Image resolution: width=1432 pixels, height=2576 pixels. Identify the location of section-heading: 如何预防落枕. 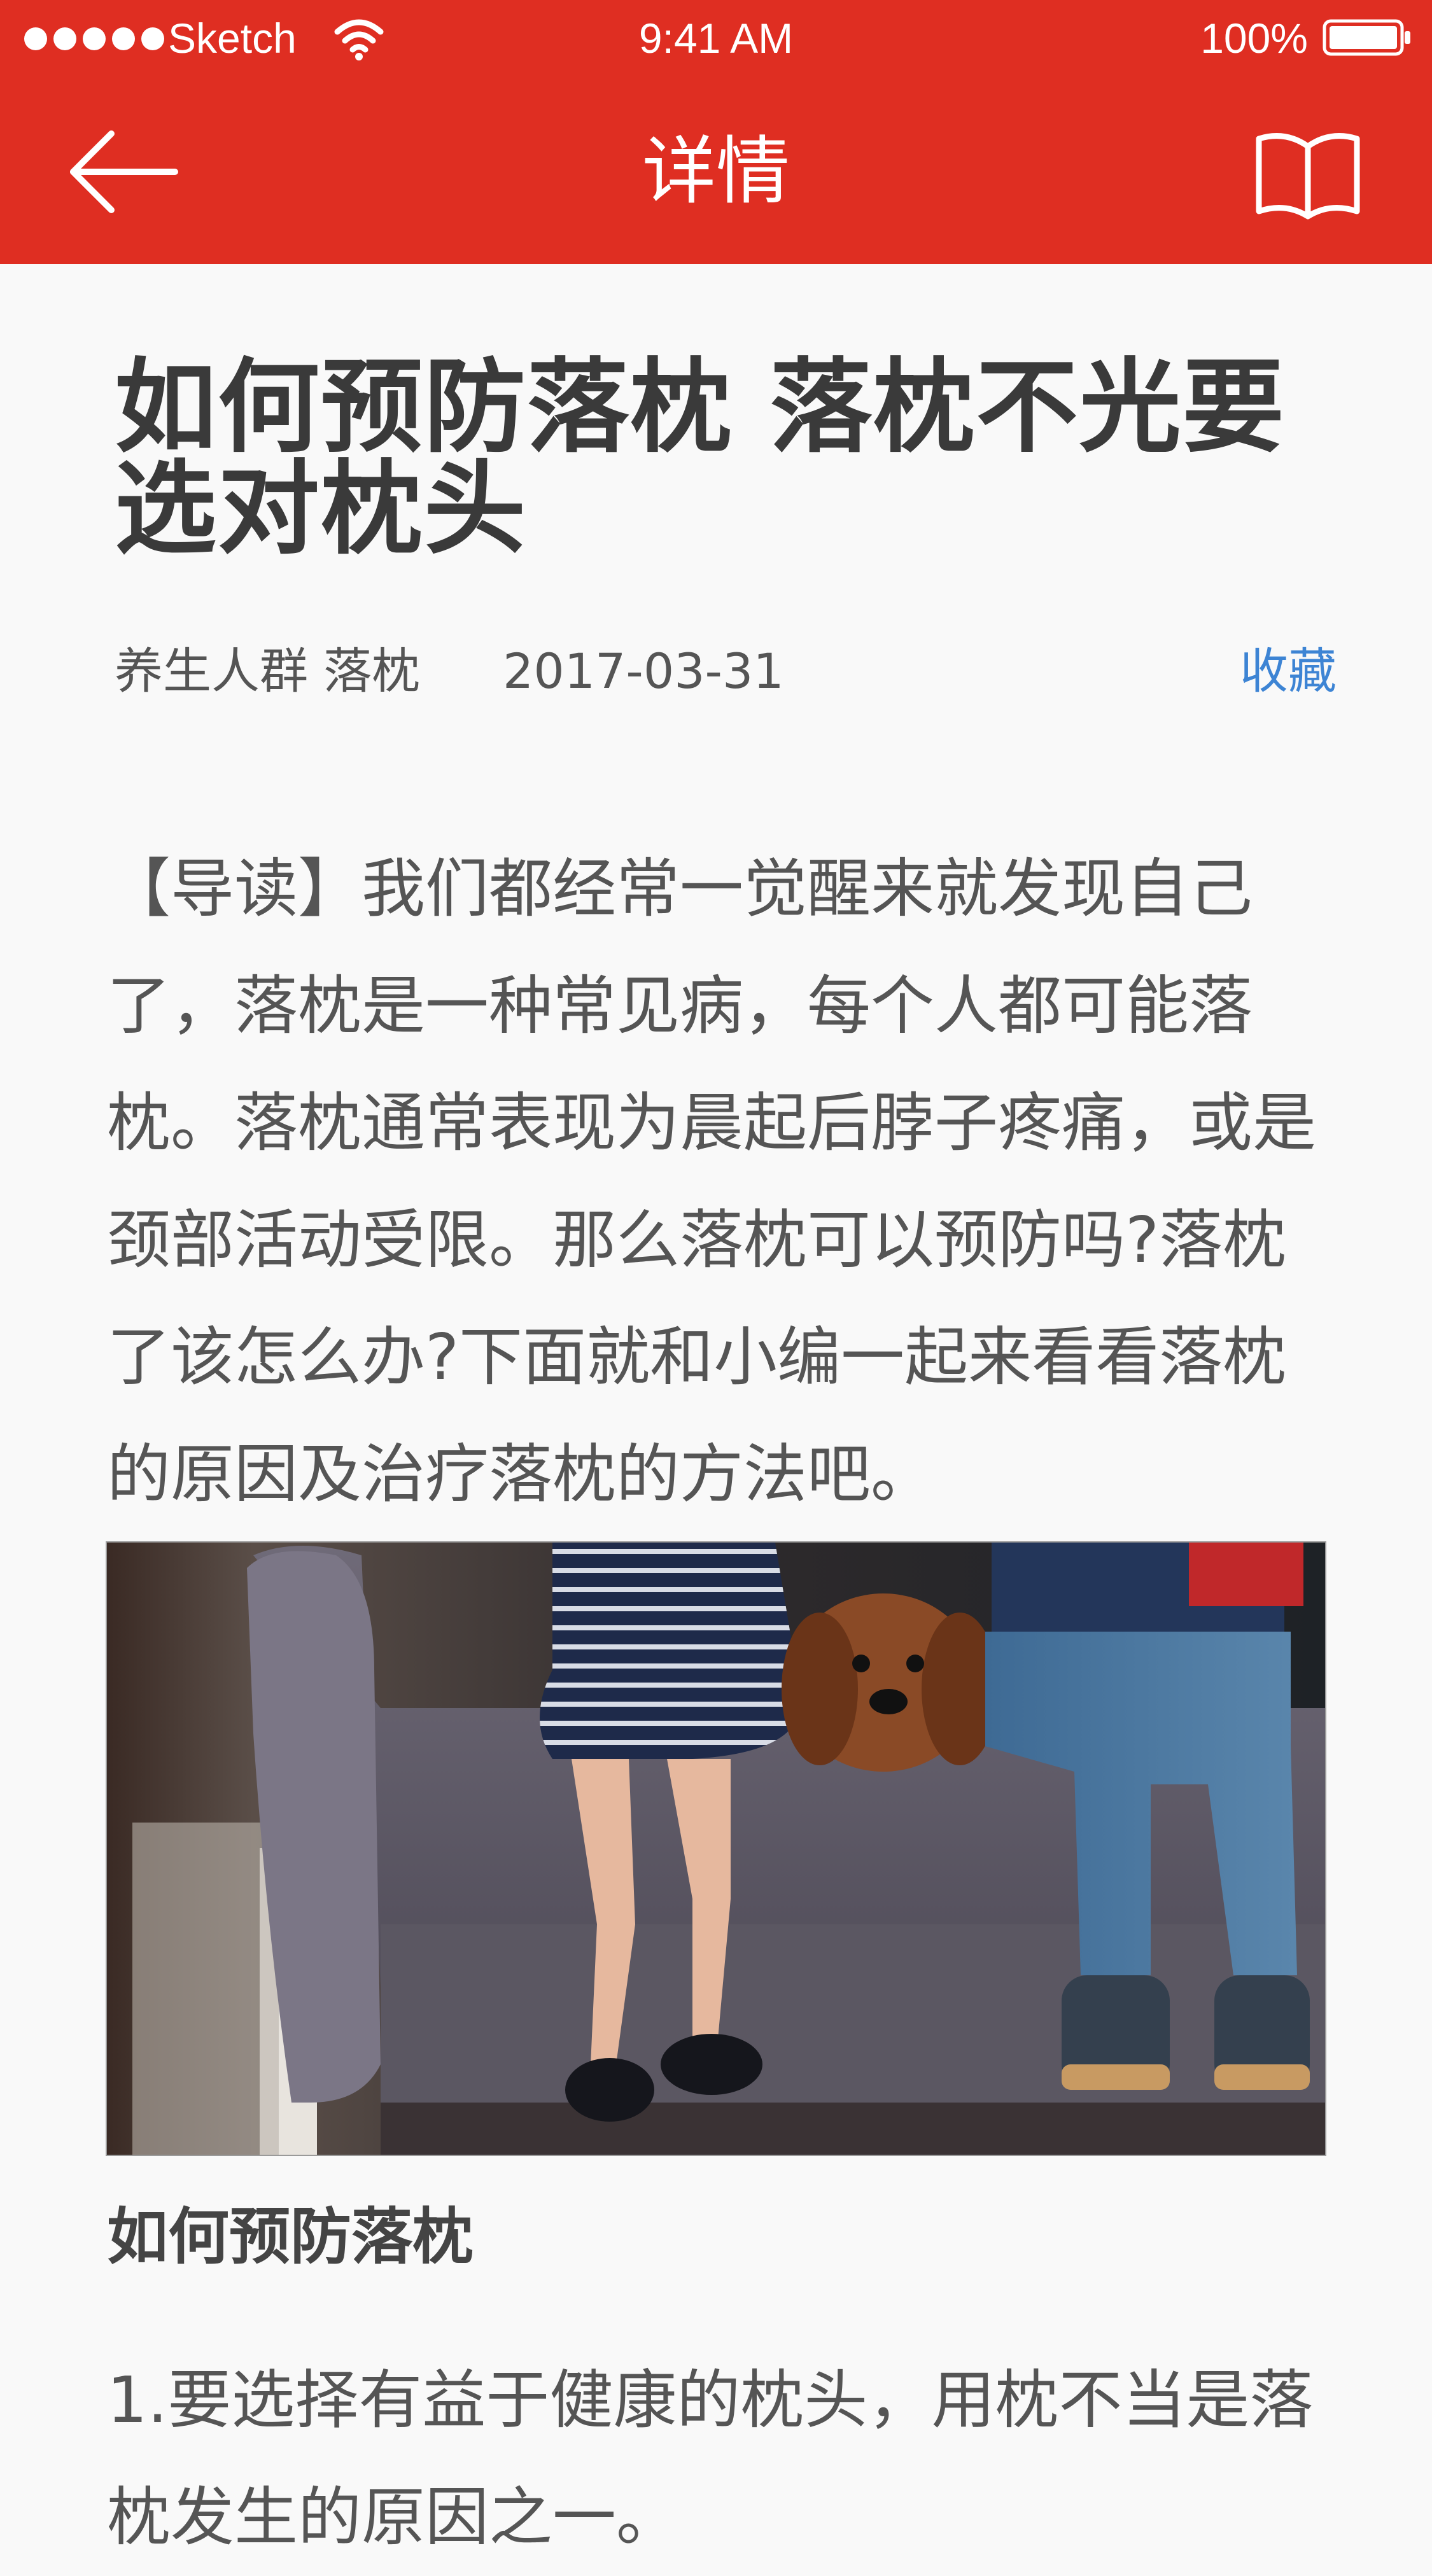
(290, 2236).